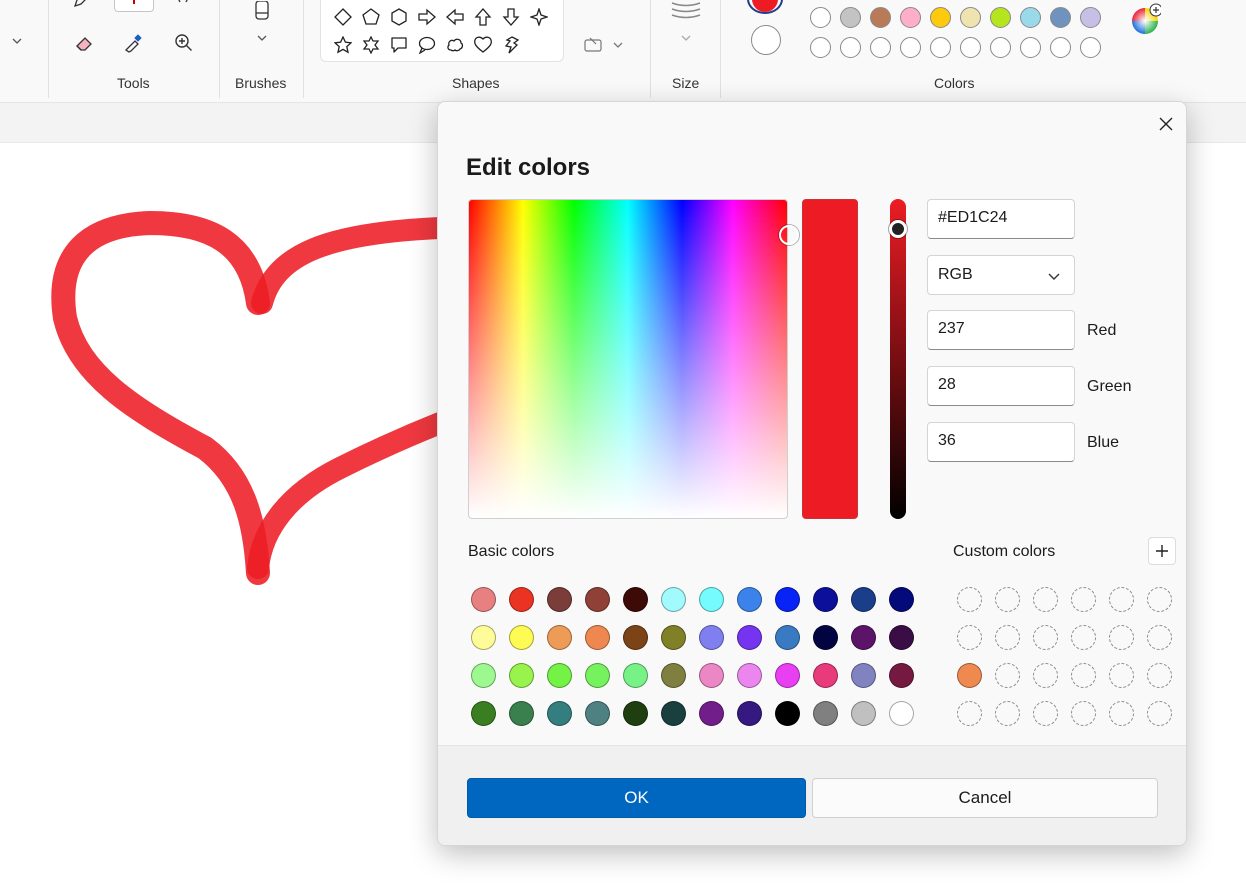 The image size is (1246, 887). Describe the element at coordinates (184, 43) in the screenshot. I see `magnifier-icon` at that location.